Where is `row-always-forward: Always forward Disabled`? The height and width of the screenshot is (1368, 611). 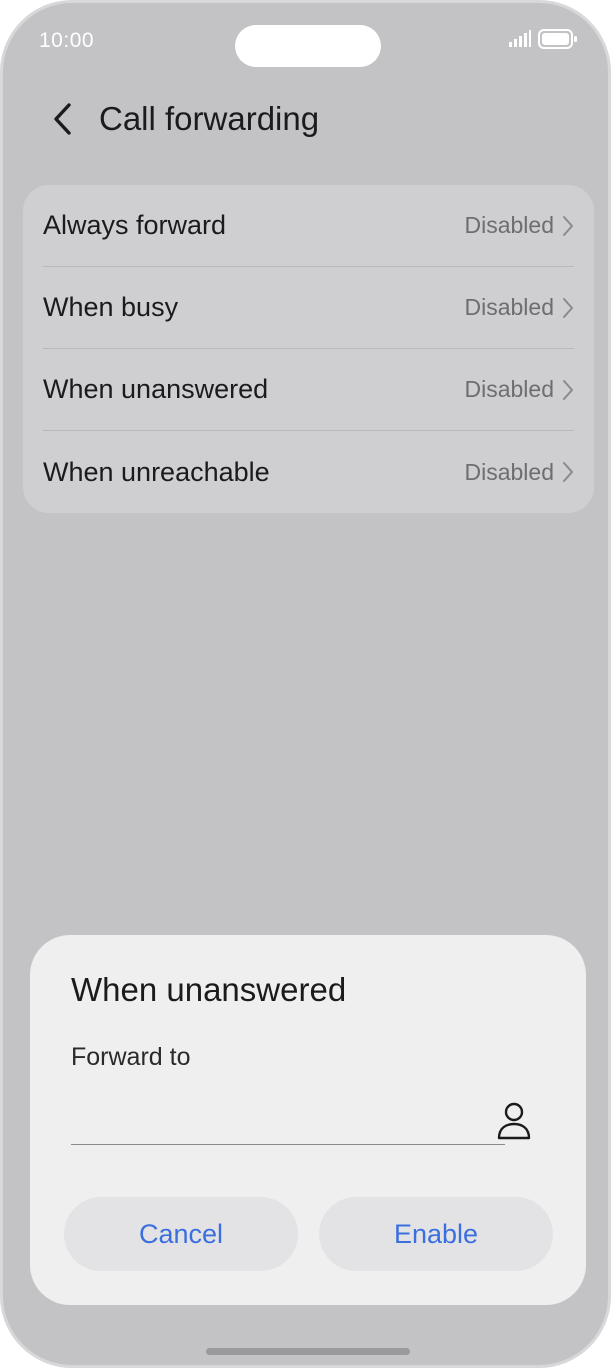 row-always-forward: Always forward Disabled is located at coordinates (308, 226).